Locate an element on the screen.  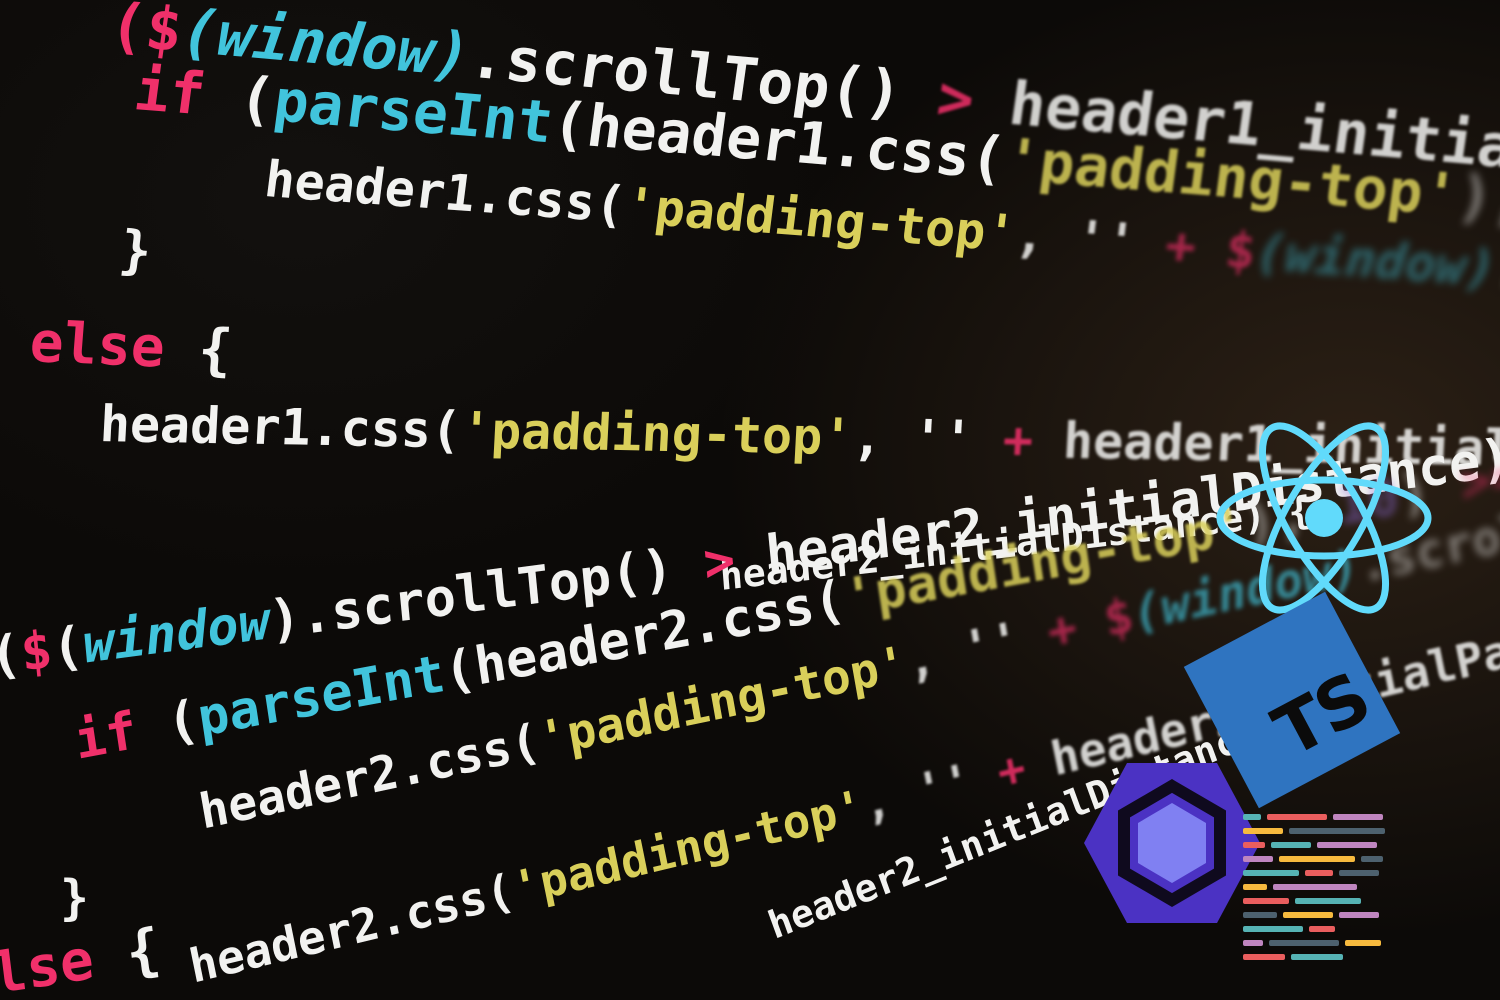
code-token: parseInt is located at coordinates (321, 696).